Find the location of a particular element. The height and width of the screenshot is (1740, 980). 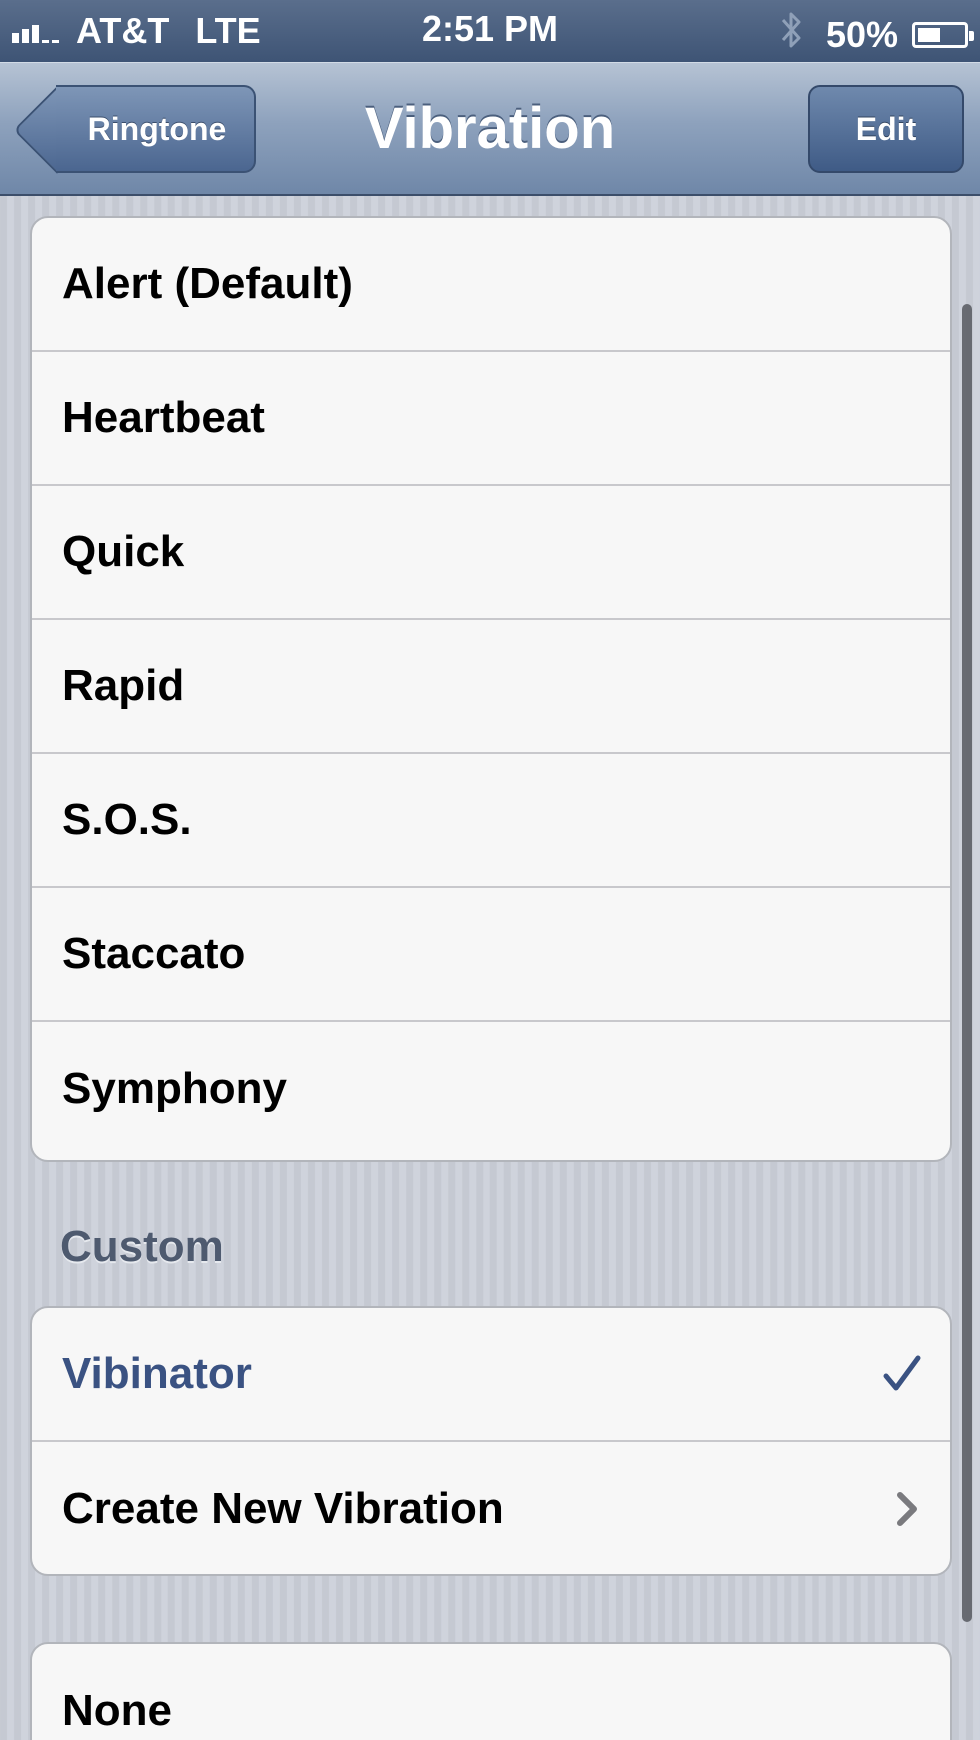

battery-nub is located at coordinates (971, 35).